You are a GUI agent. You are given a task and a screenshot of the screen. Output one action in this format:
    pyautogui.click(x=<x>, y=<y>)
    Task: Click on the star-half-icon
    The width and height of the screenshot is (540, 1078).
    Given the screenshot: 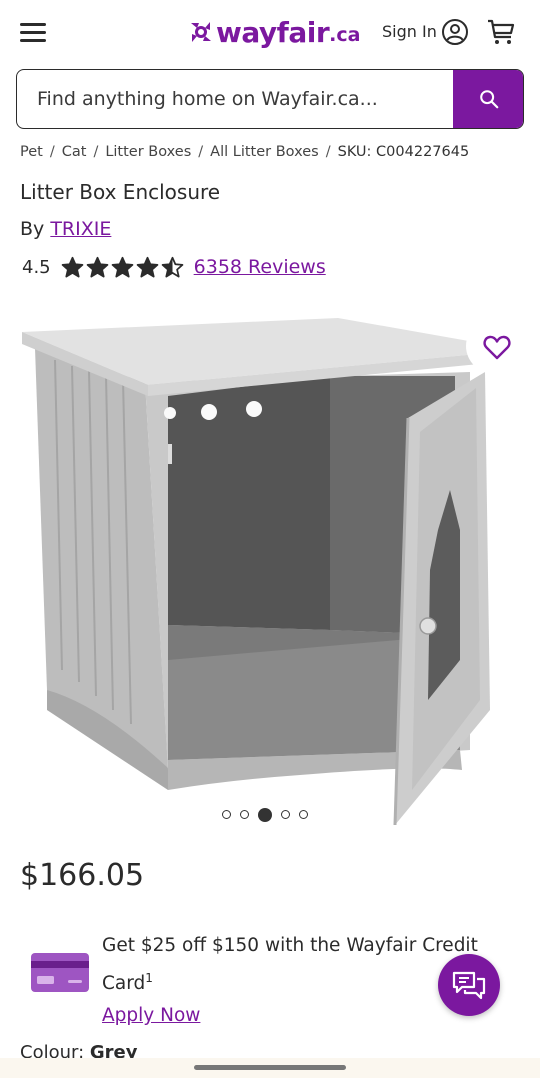 What is the action you would take?
    pyautogui.click(x=172, y=266)
    